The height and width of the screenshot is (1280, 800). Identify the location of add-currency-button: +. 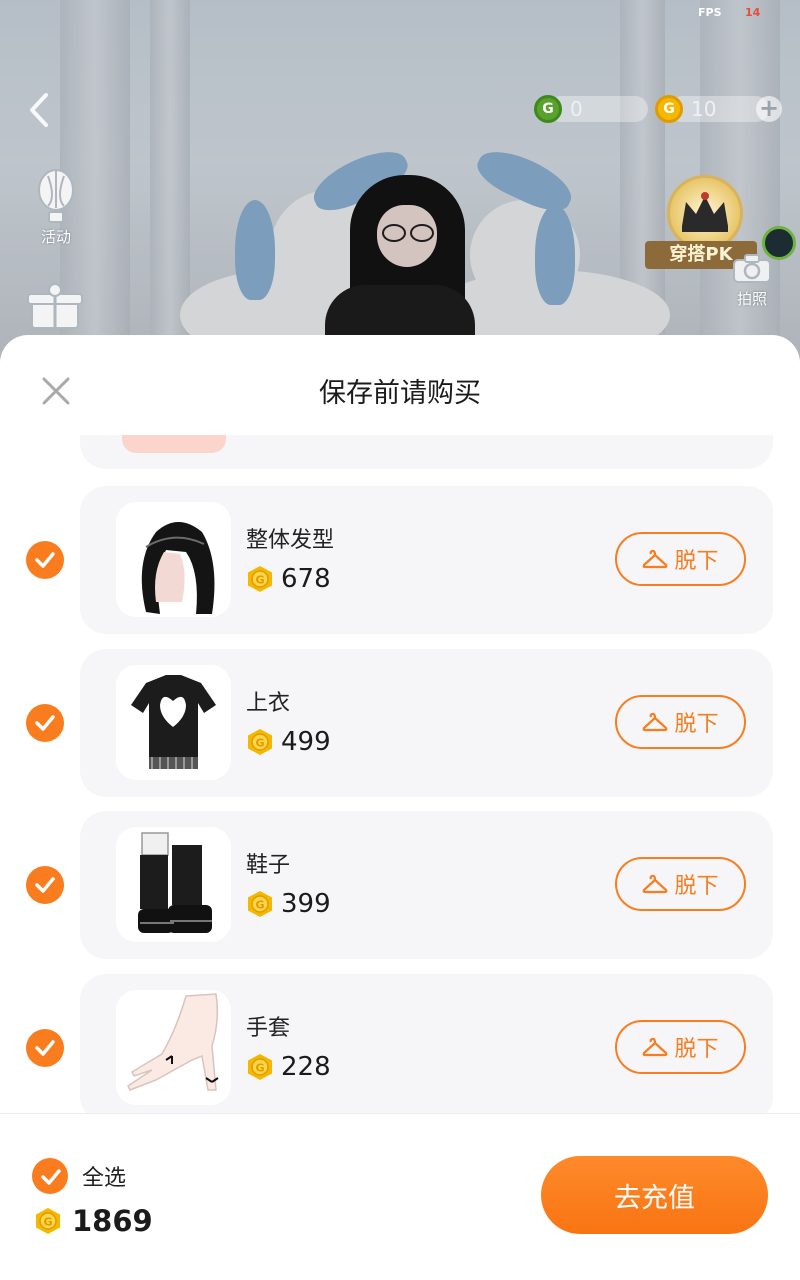
(769, 109).